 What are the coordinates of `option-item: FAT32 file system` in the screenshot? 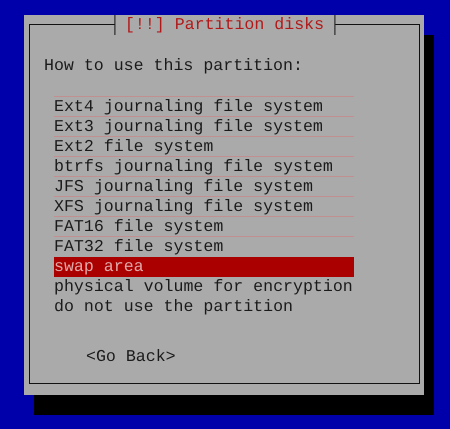 It's located at (204, 247).